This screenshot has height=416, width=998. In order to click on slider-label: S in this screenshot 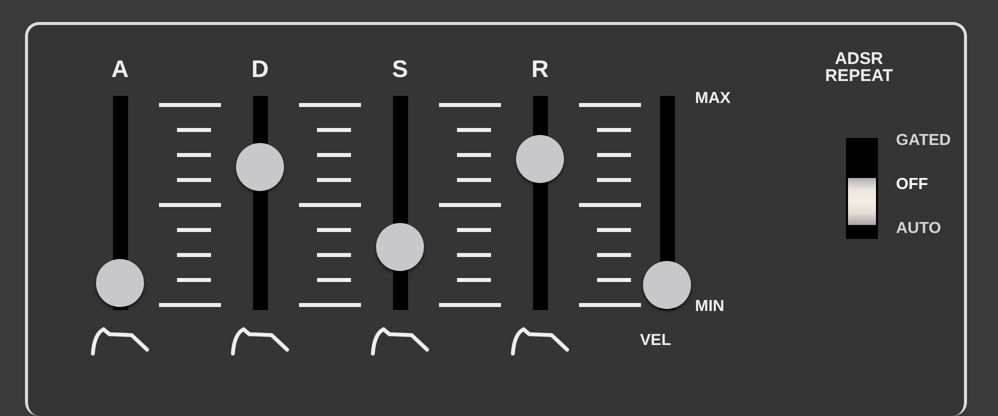, I will do `click(400, 70)`.